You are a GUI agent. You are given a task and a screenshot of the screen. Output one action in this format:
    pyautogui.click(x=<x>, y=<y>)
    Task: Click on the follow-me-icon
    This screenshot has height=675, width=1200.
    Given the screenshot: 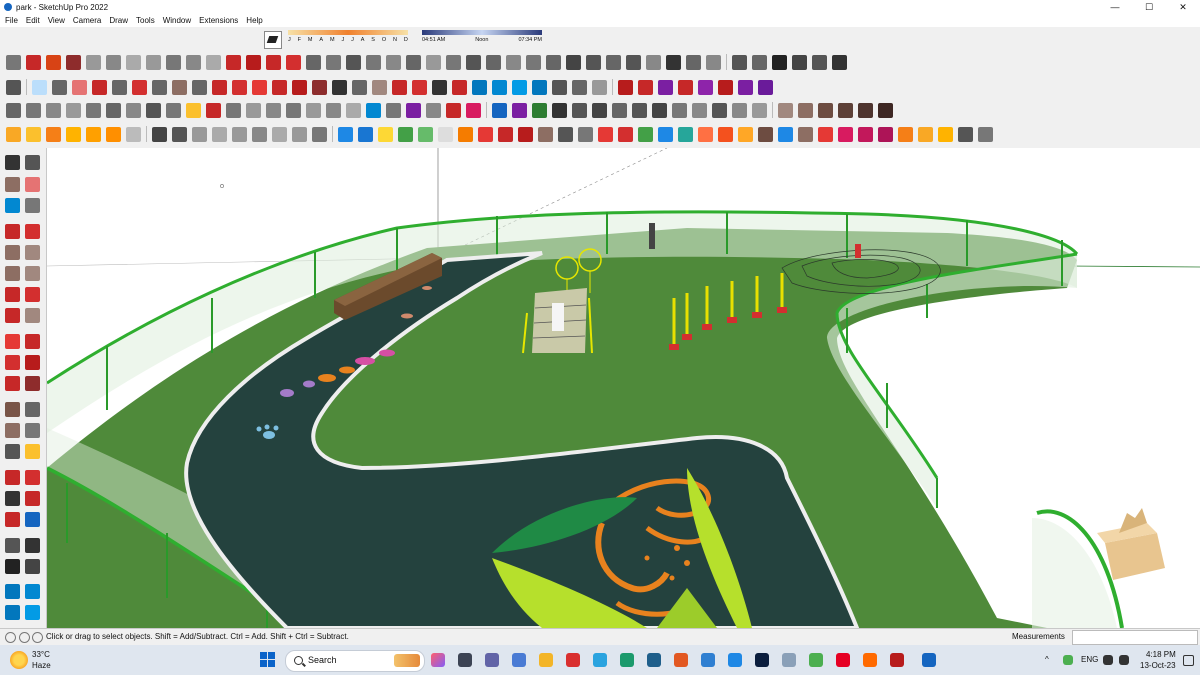 What is the action you would take?
    pyautogui.click(x=32, y=362)
    